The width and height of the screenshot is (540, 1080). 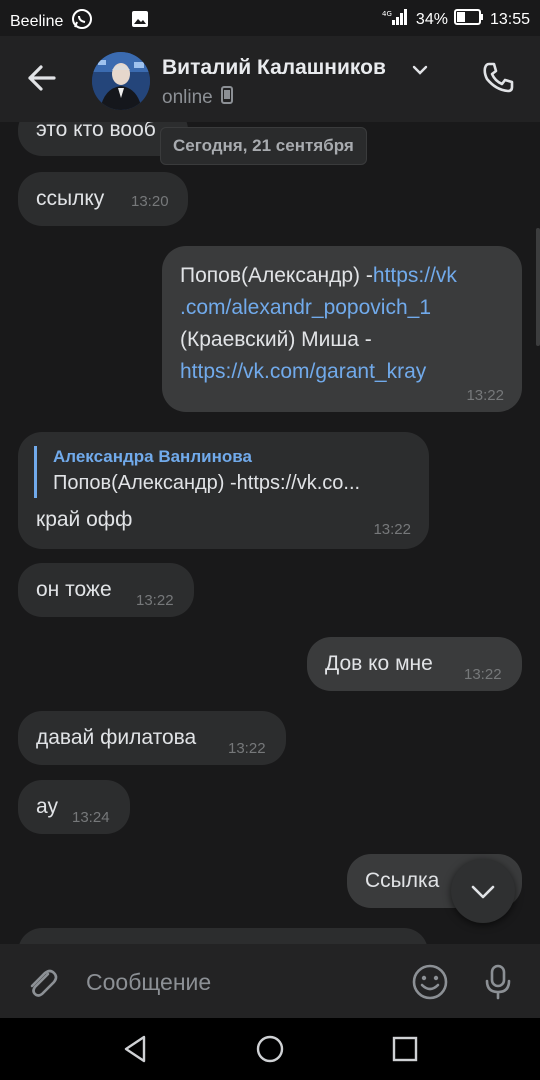 I want to click on date-separator: Сегодня, 21 сентября, so click(x=263, y=146).